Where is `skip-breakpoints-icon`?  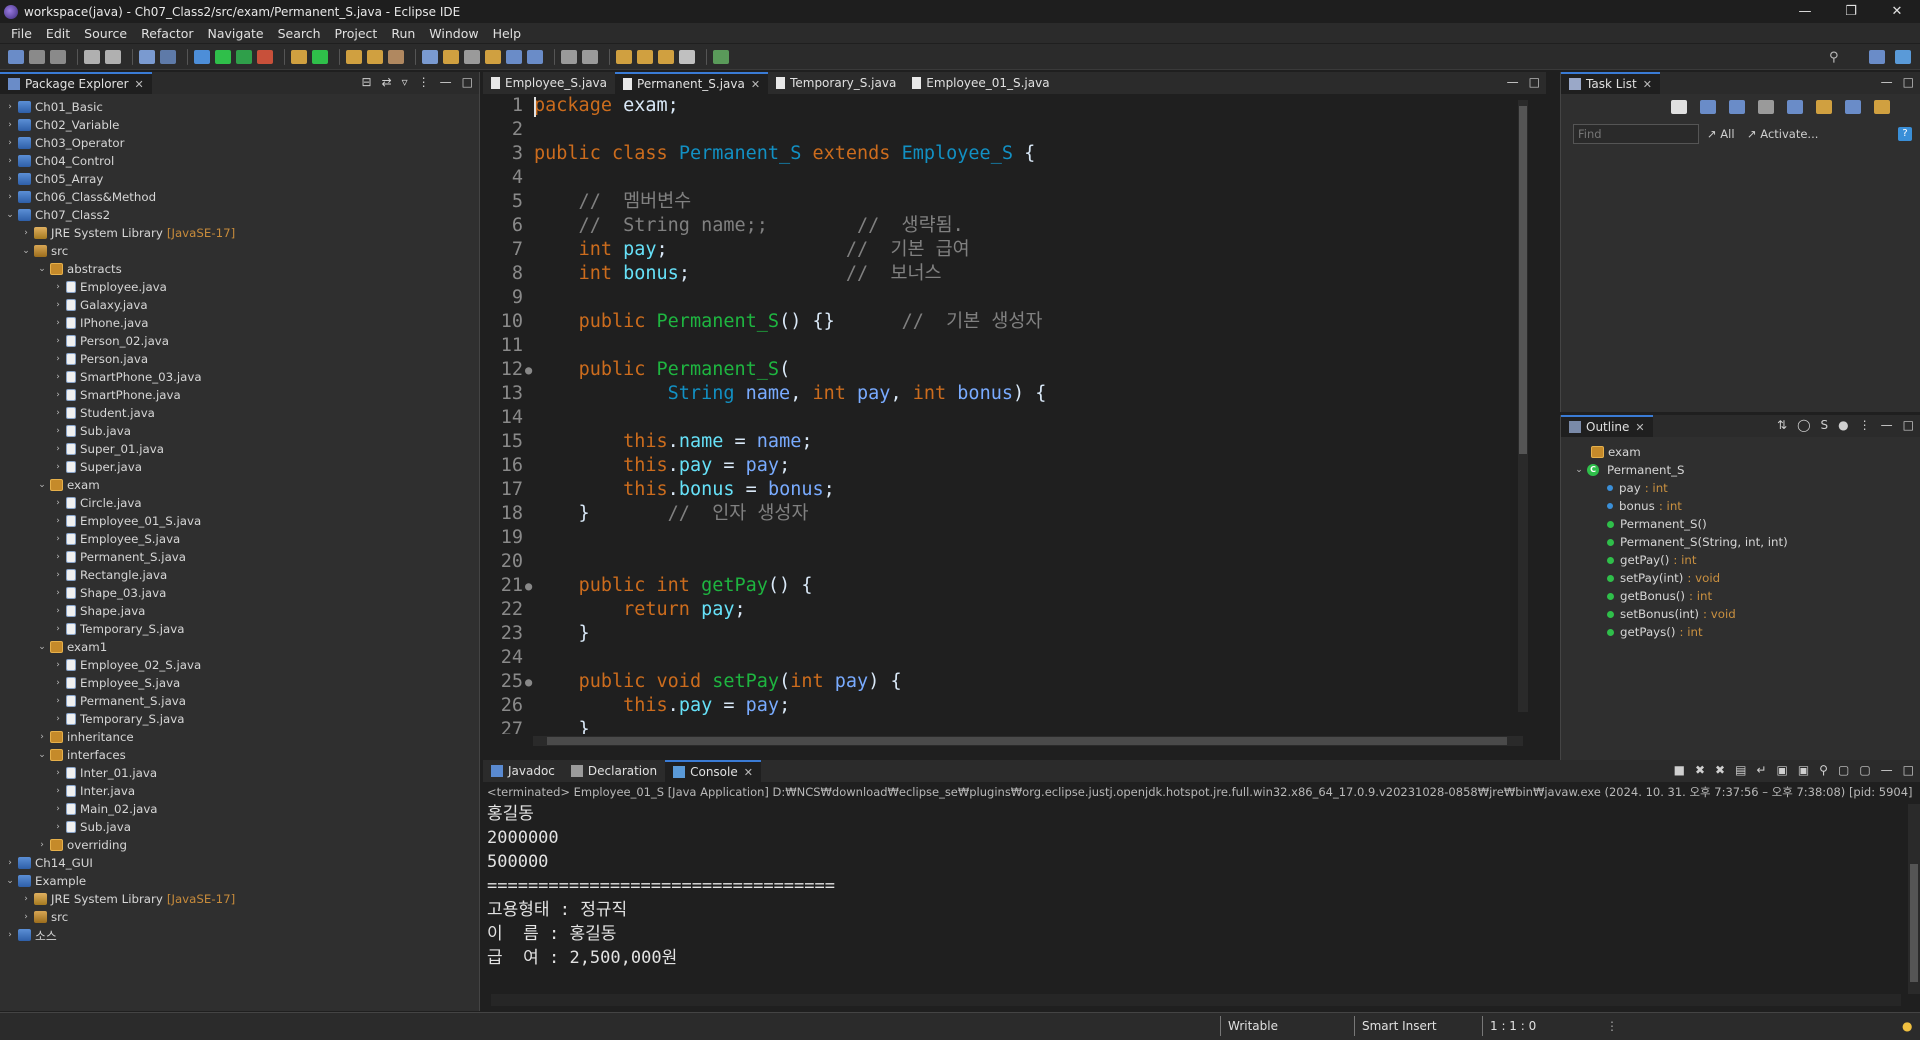 skip-breakpoints-icon is located at coordinates (168, 56).